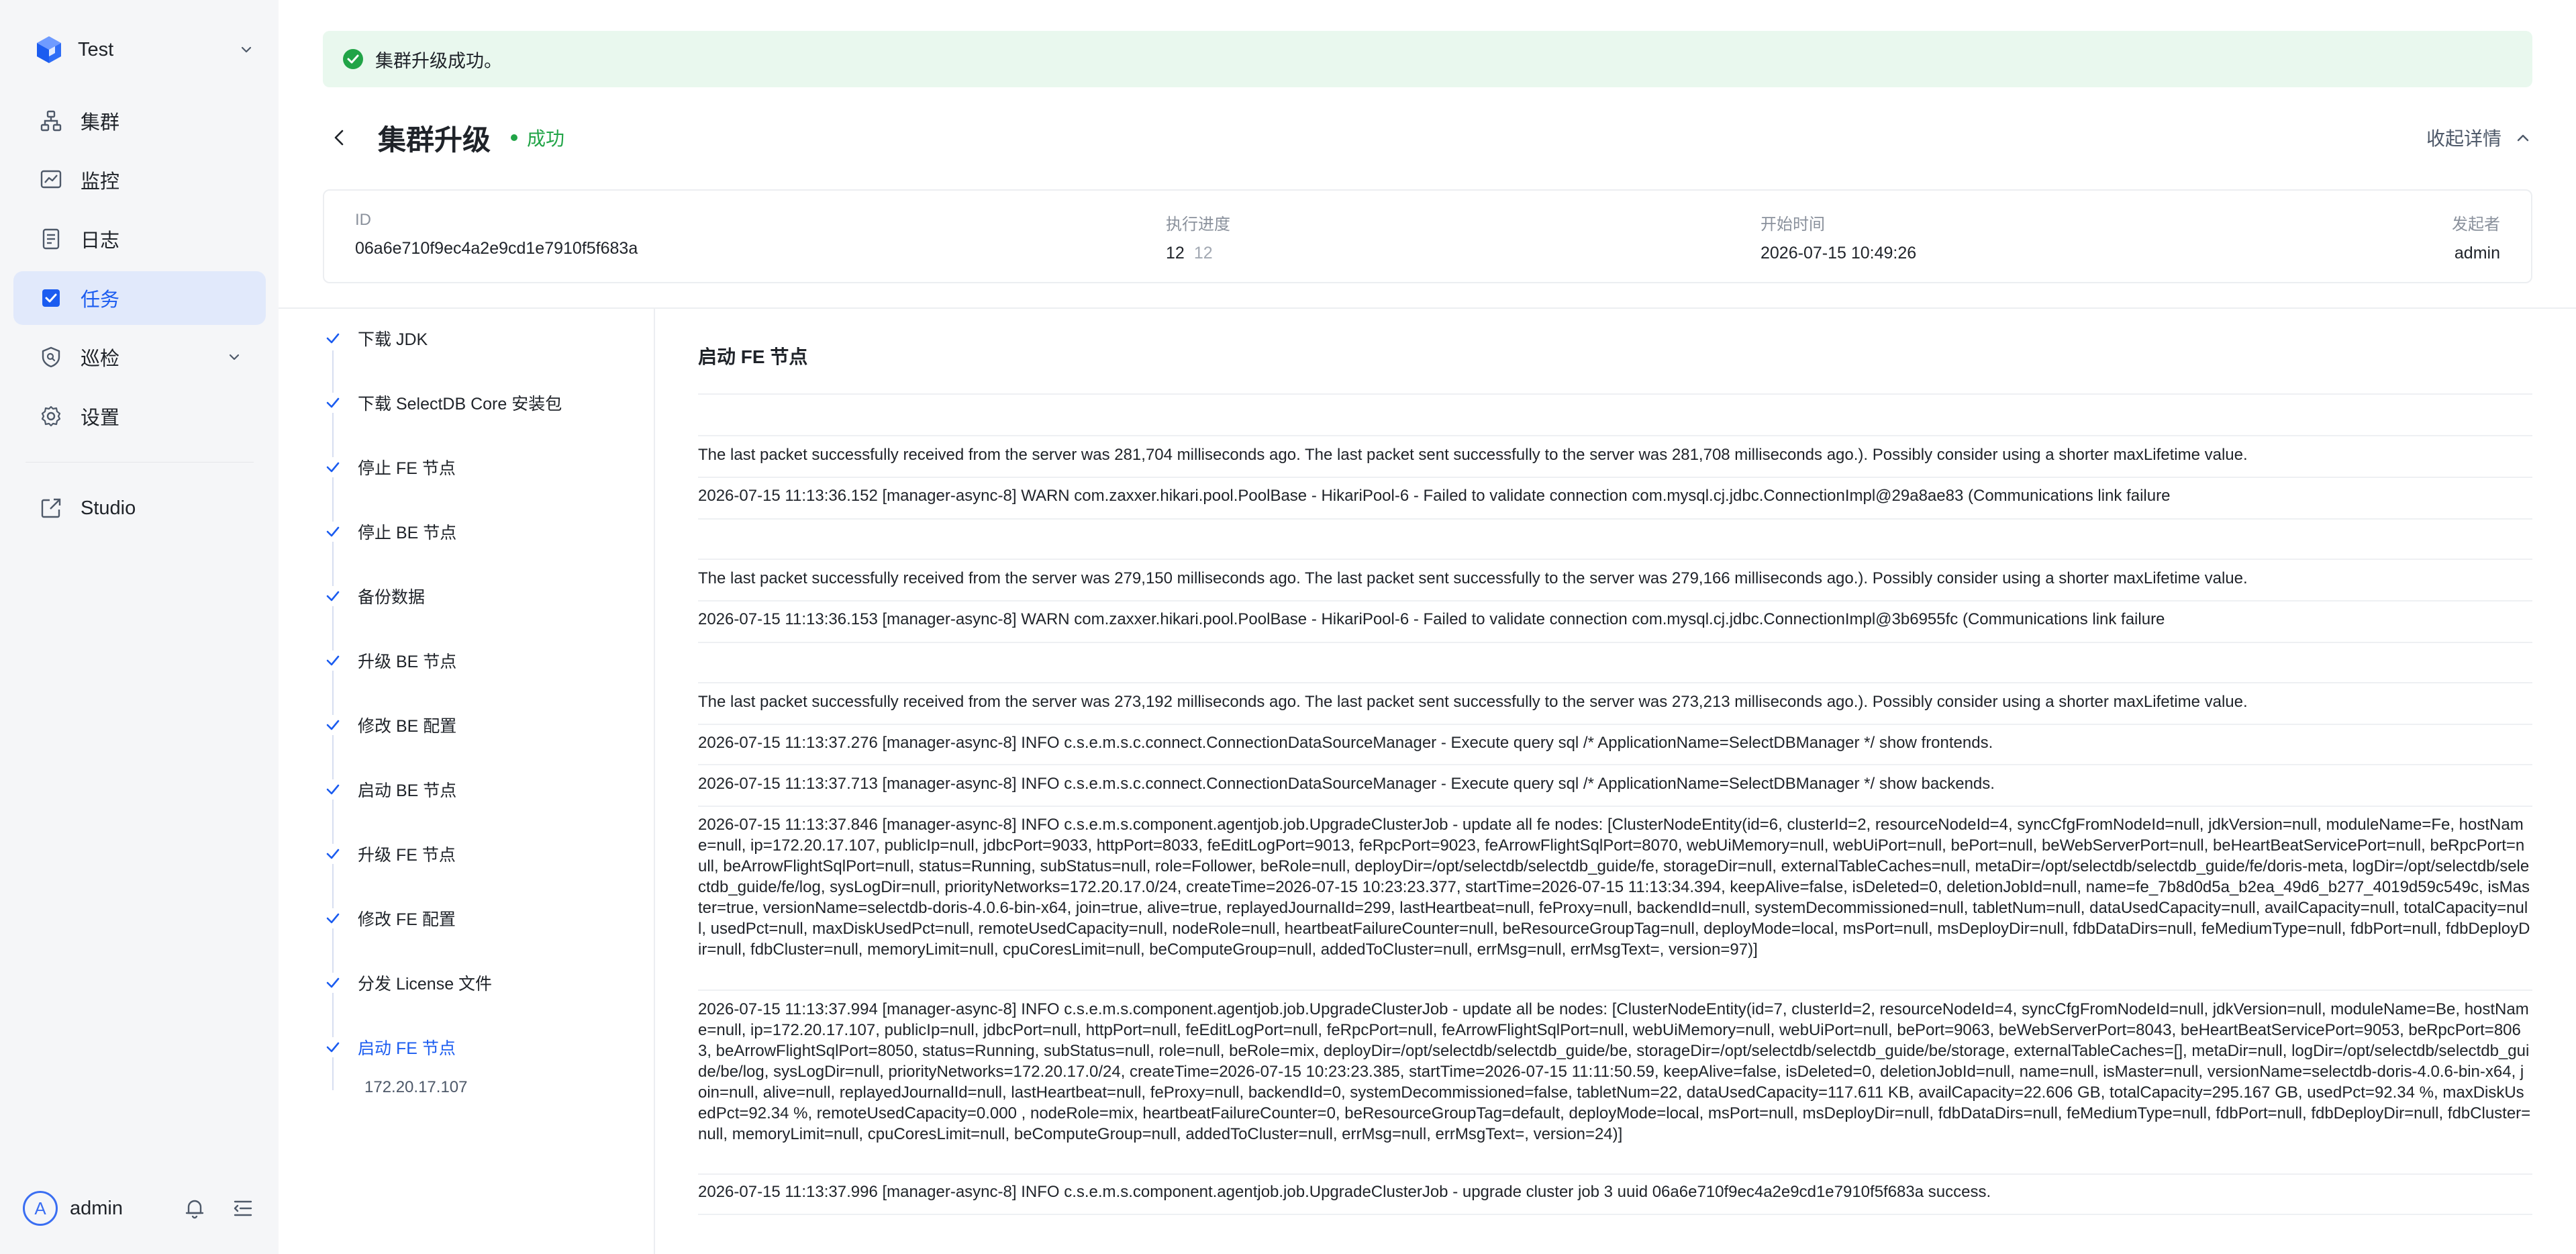 This screenshot has height=1254, width=2576. What do you see at coordinates (140, 462) in the screenshot?
I see `nav-divider` at bounding box center [140, 462].